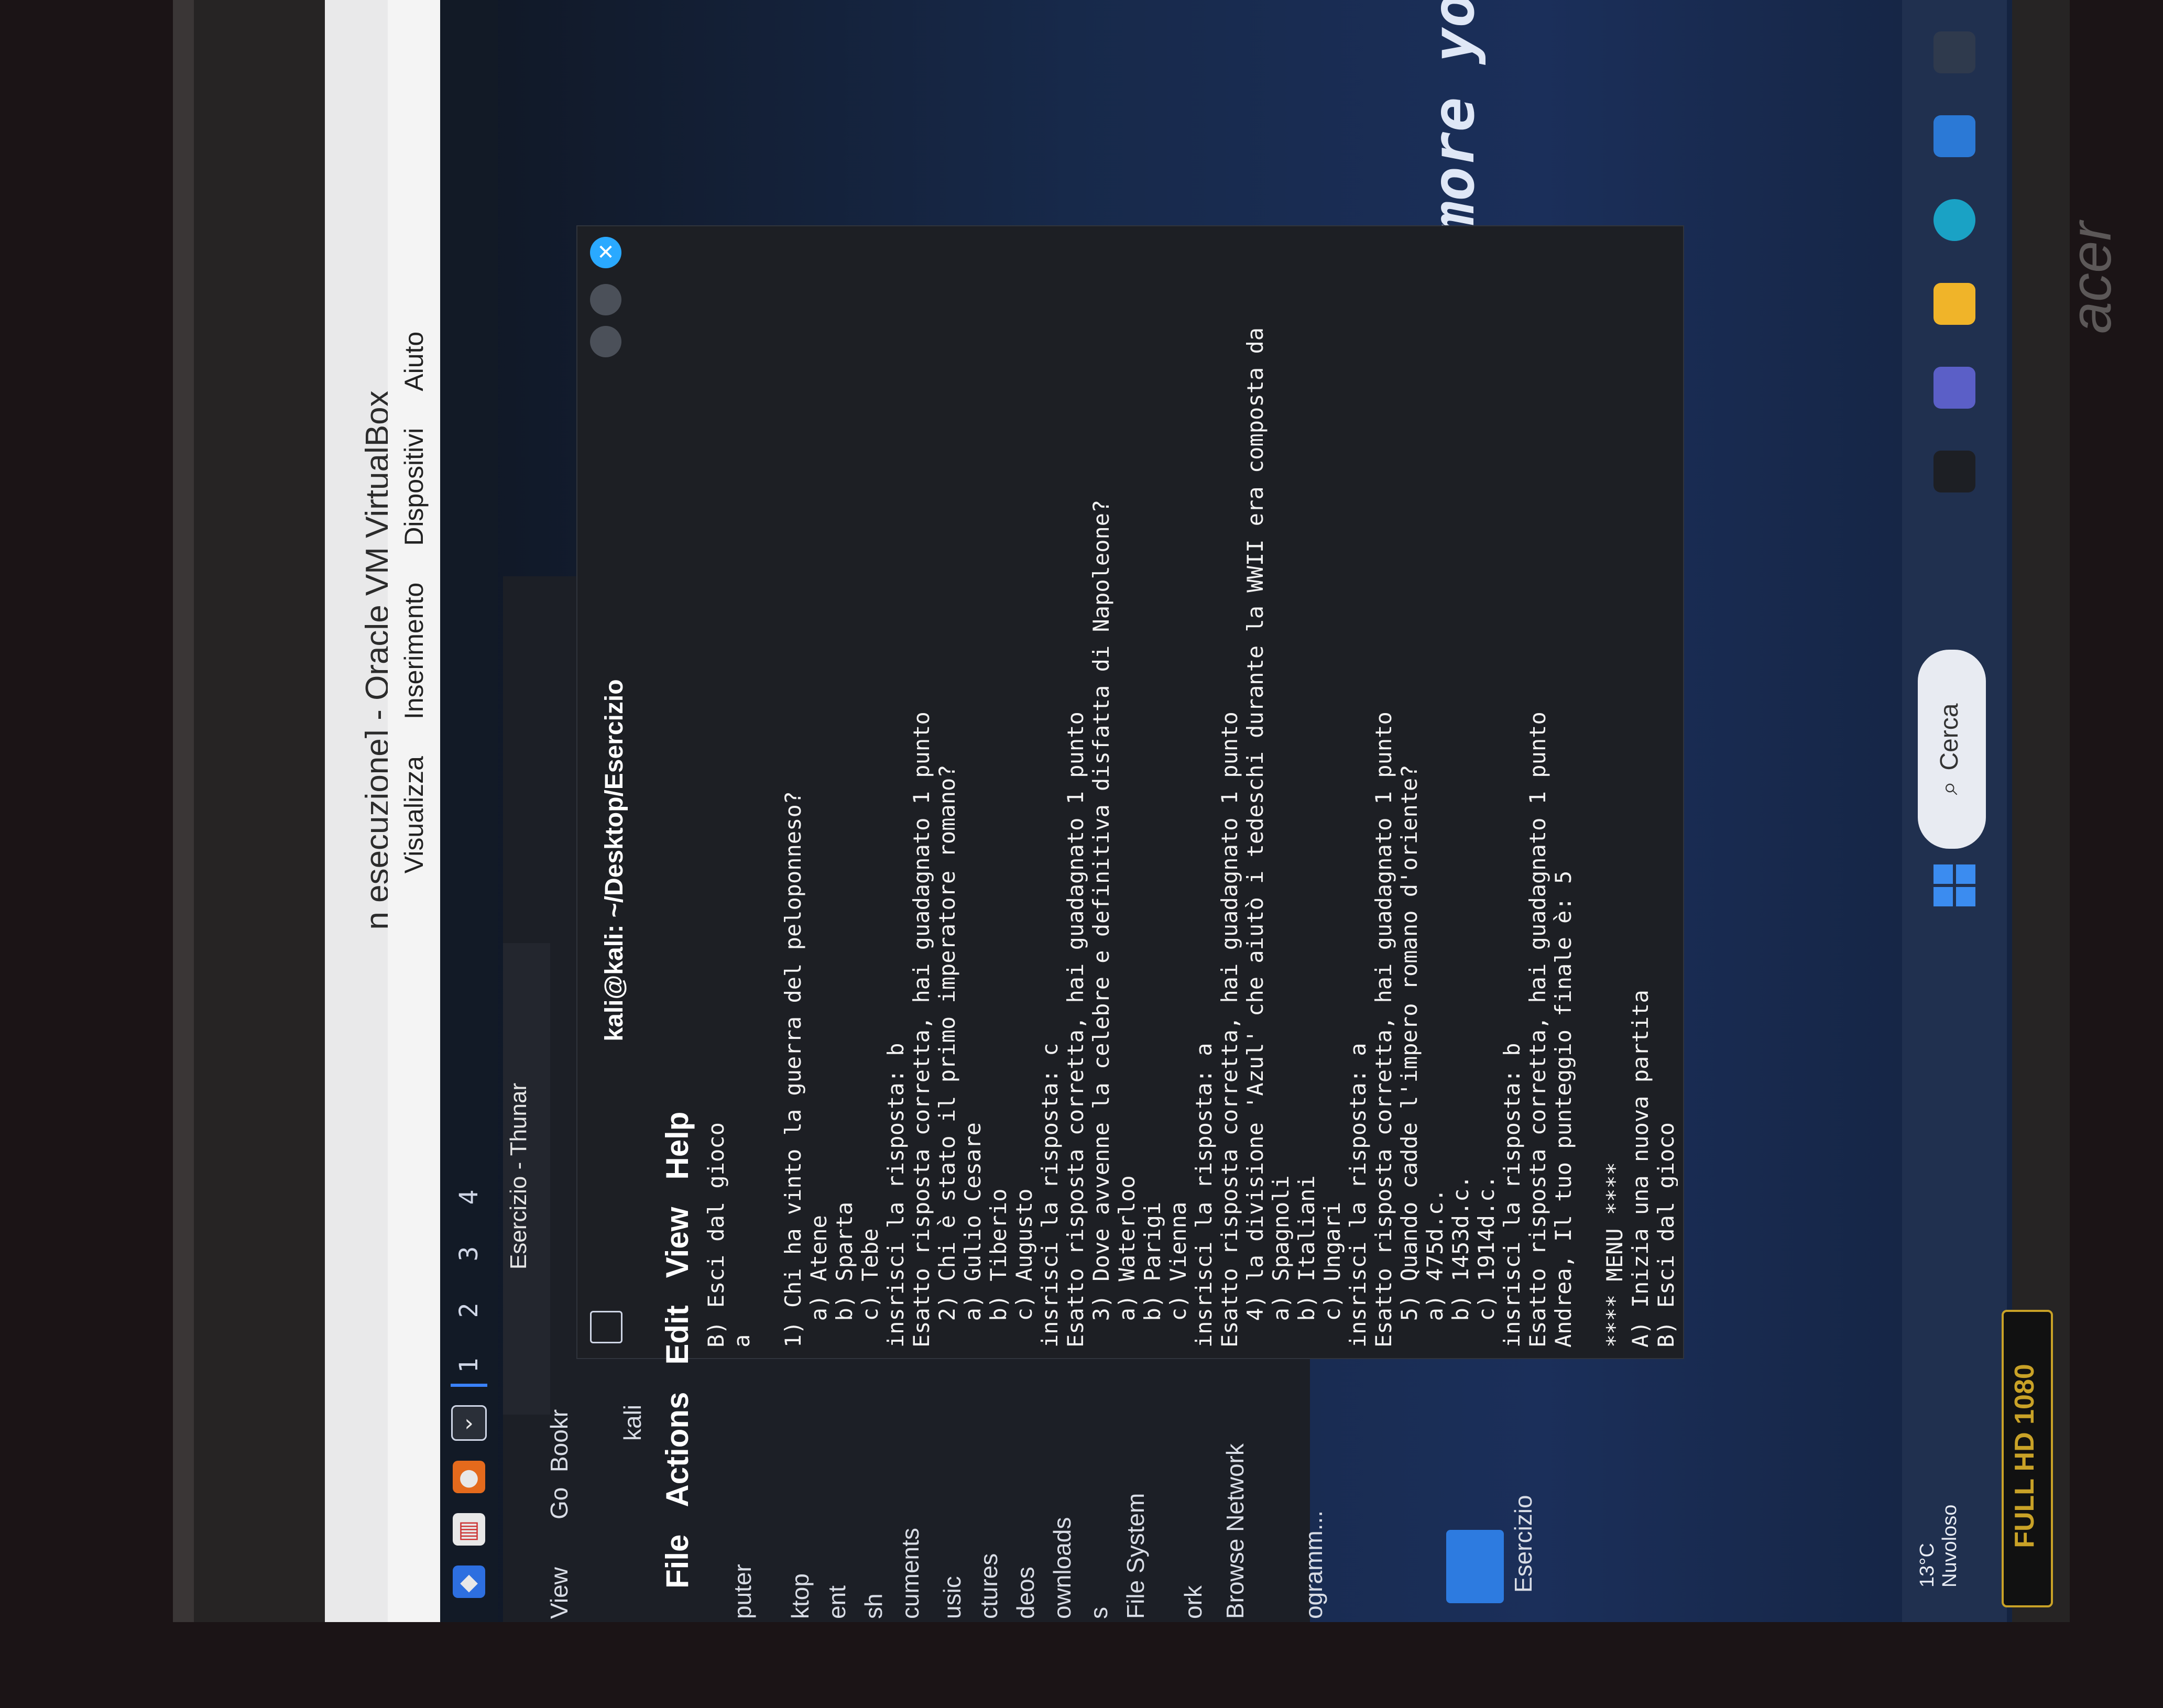  I want to click on teams-icon, so click(1954, 388).